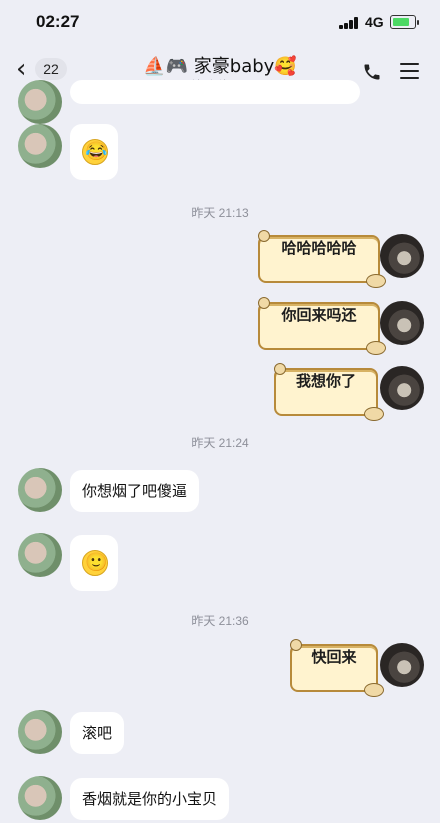 The height and width of the screenshot is (823, 440). I want to click on tears-of-joy-emoji-icon, so click(95, 152).